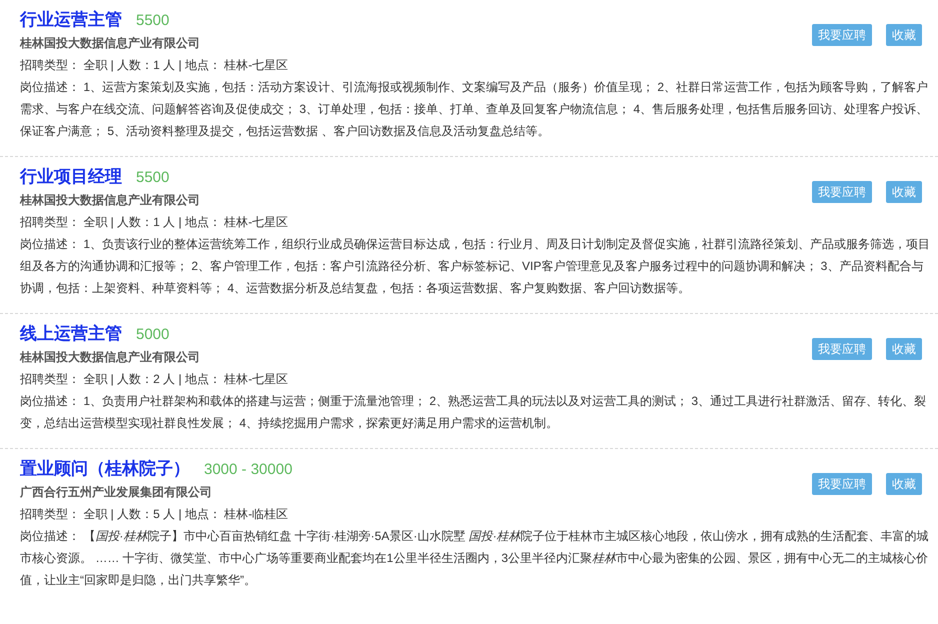 Image resolution: width=938 pixels, height=624 pixels. Describe the element at coordinates (105, 469) in the screenshot. I see `job-title-link: 置业顾问（桂林院子）` at that location.